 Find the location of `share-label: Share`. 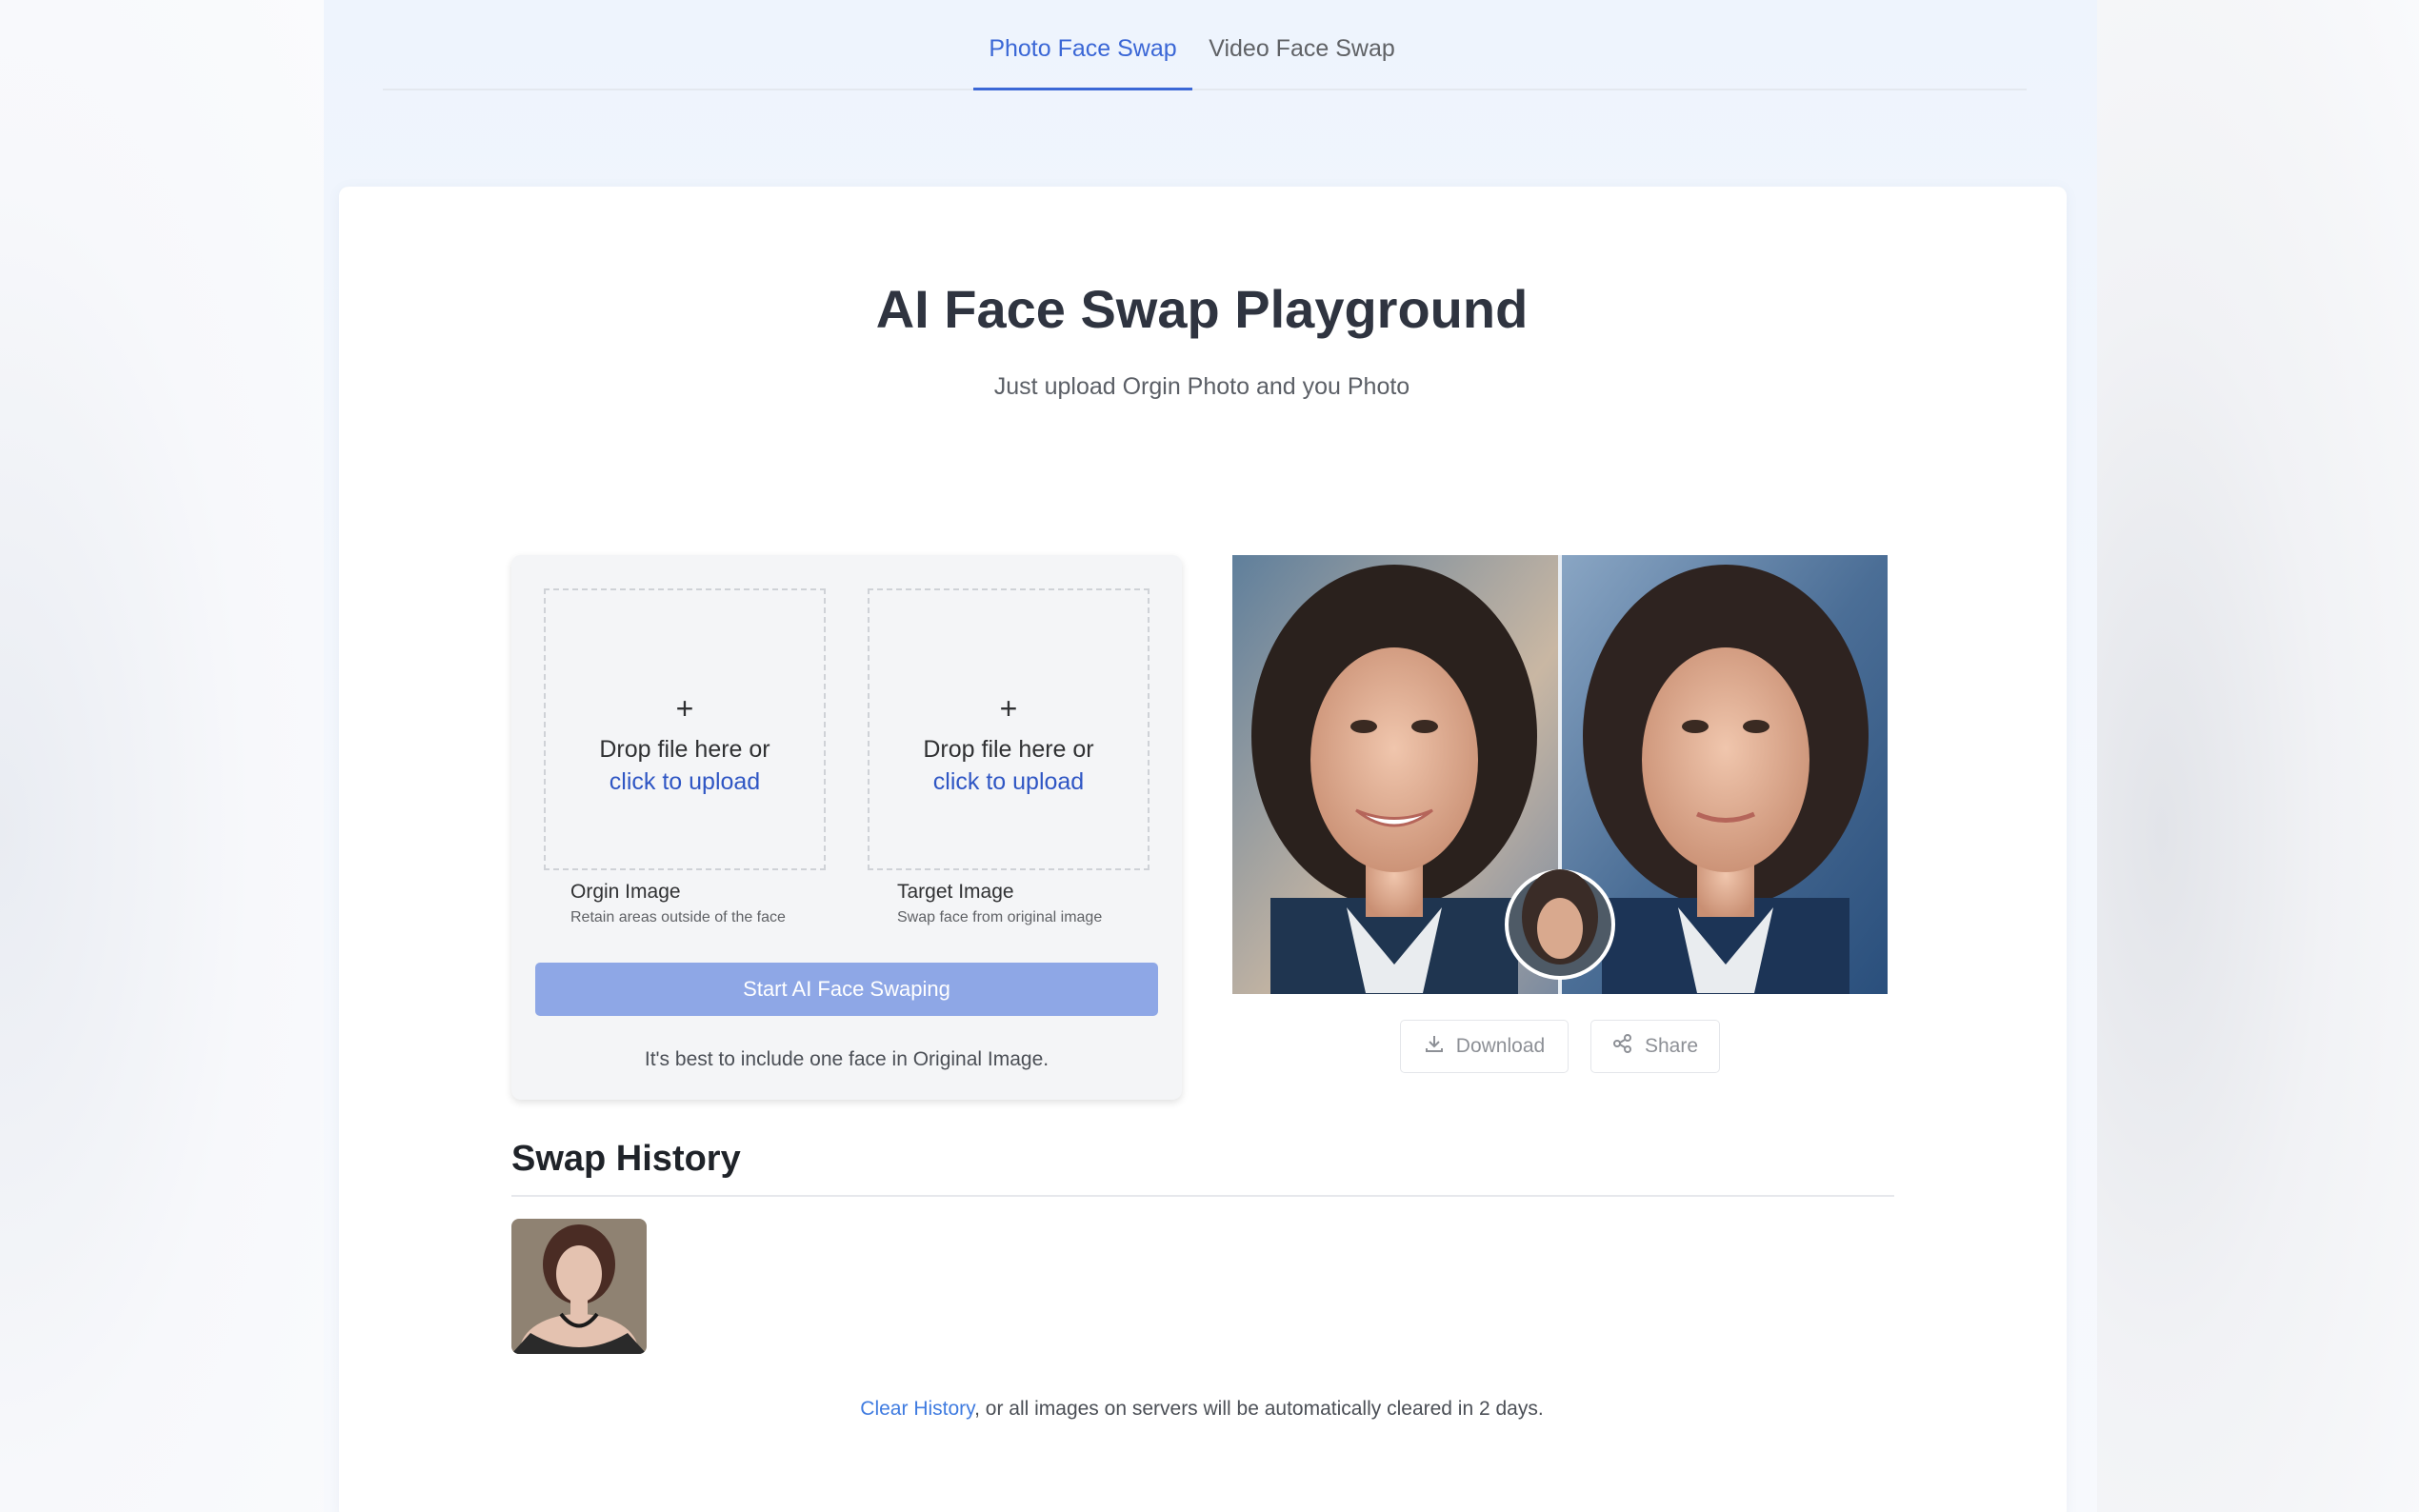

share-label: Share is located at coordinates (1671, 1046).